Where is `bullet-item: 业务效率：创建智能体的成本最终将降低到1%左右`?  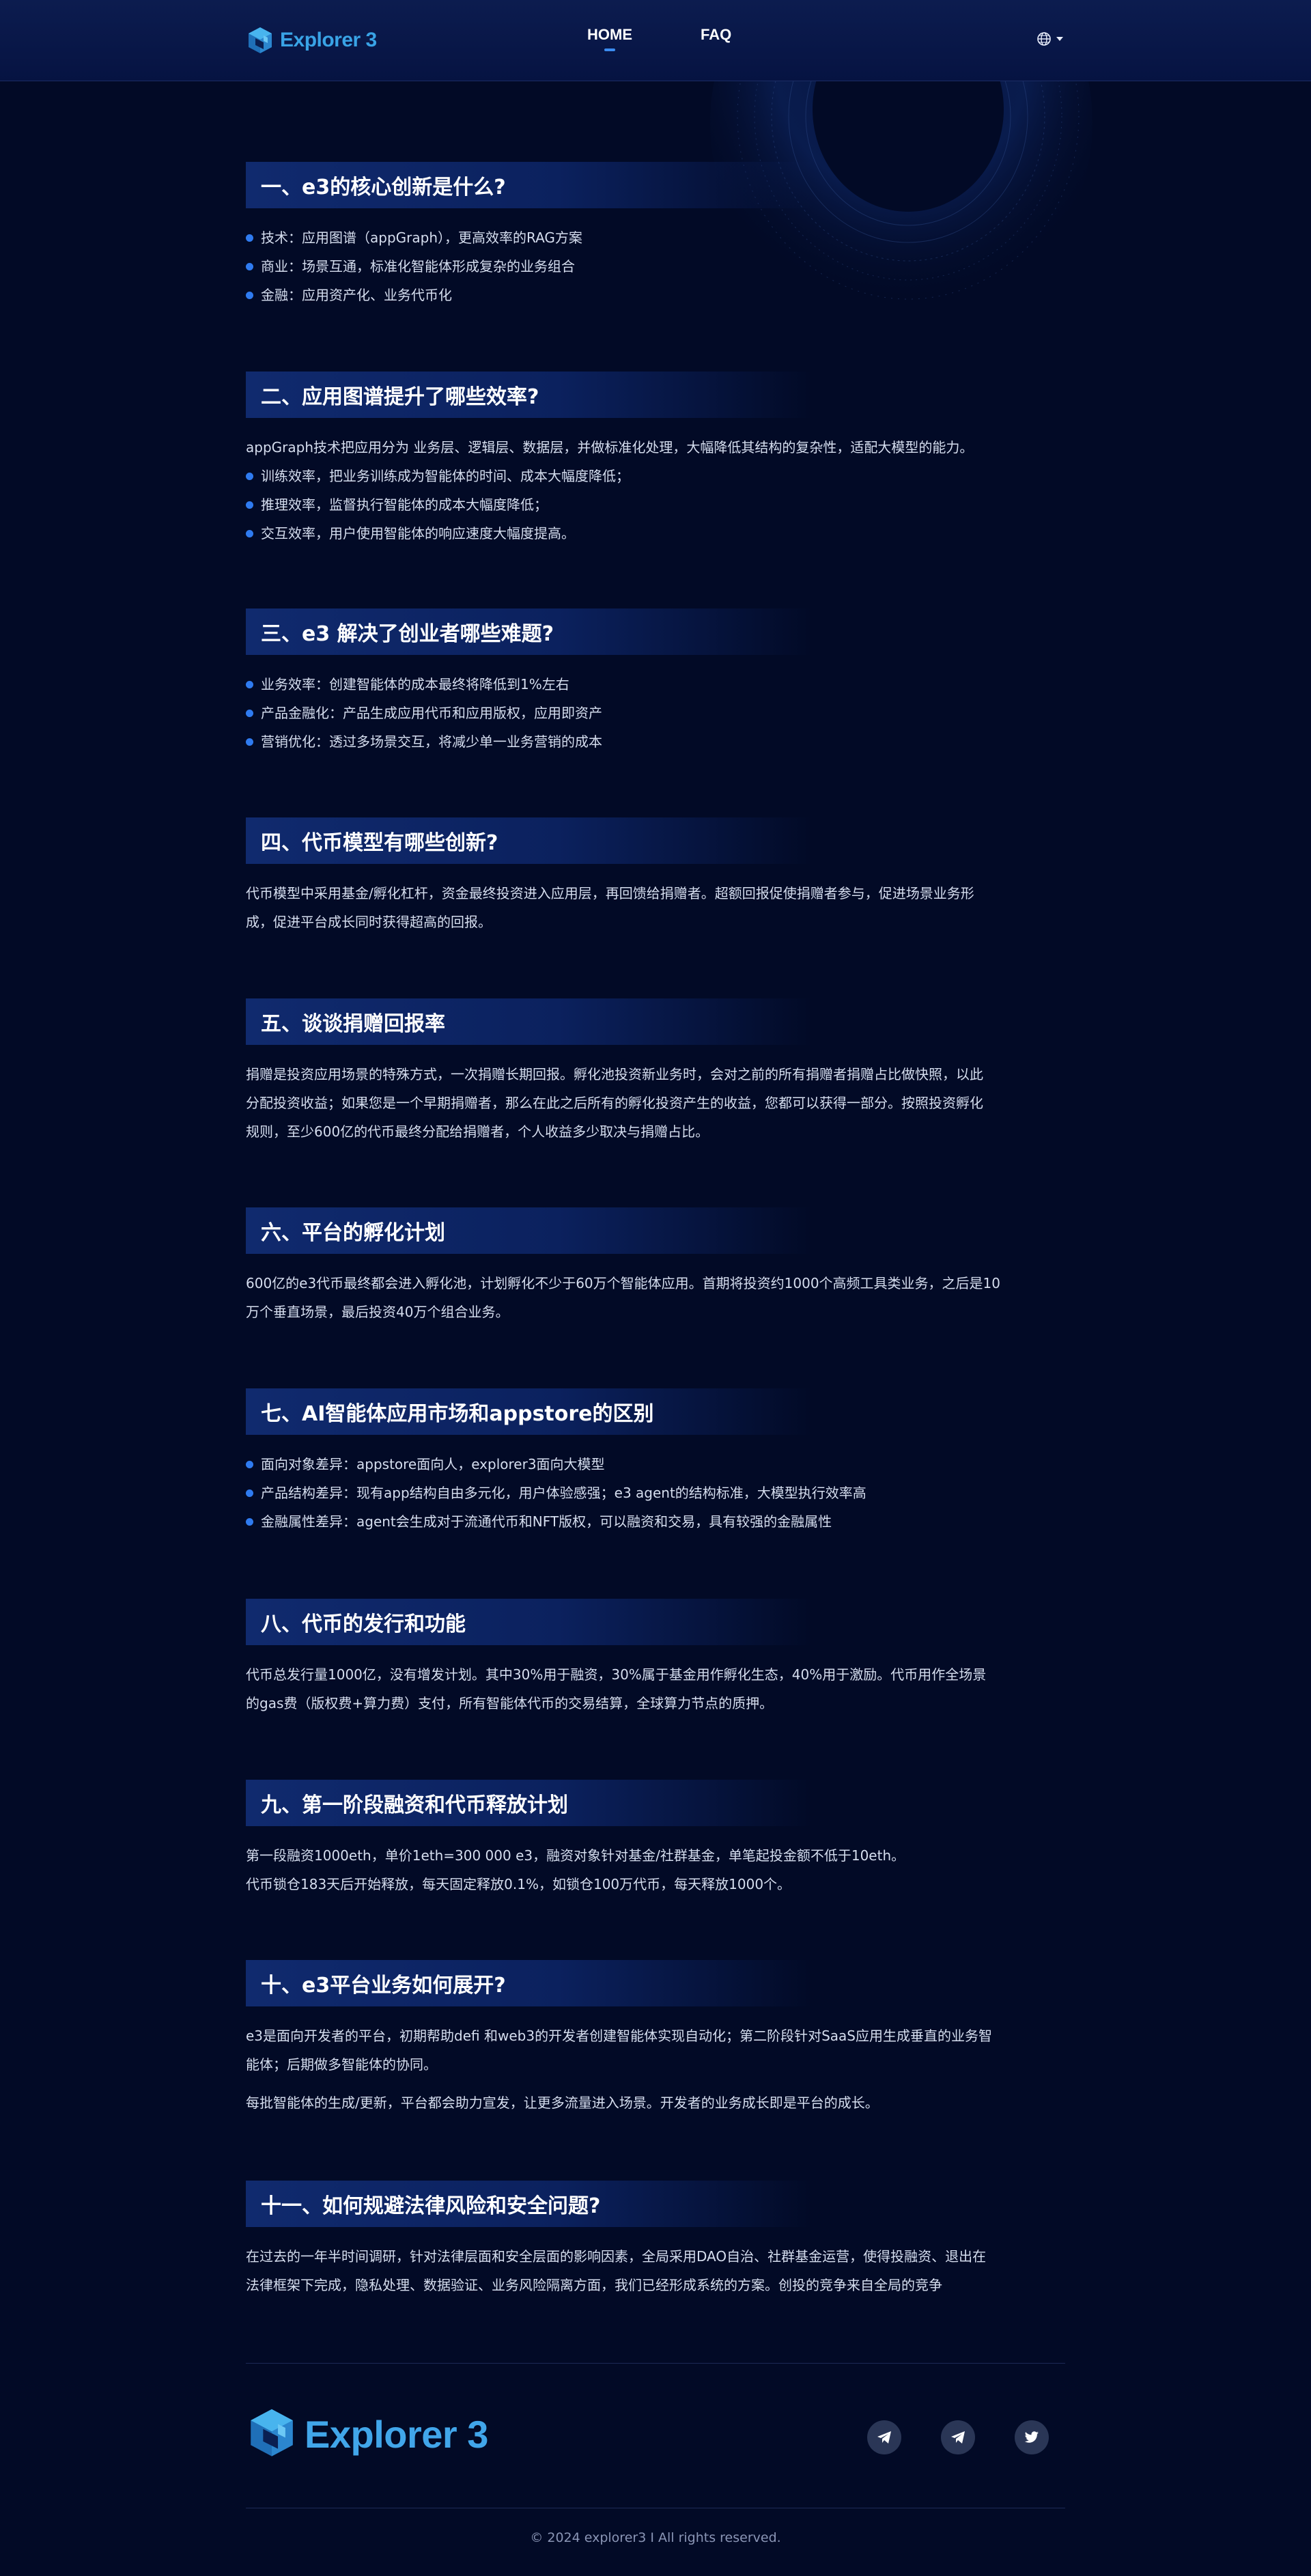
bullet-item: 业务效率：创建智能体的成本最终将降低到1%左右 is located at coordinates (655, 684).